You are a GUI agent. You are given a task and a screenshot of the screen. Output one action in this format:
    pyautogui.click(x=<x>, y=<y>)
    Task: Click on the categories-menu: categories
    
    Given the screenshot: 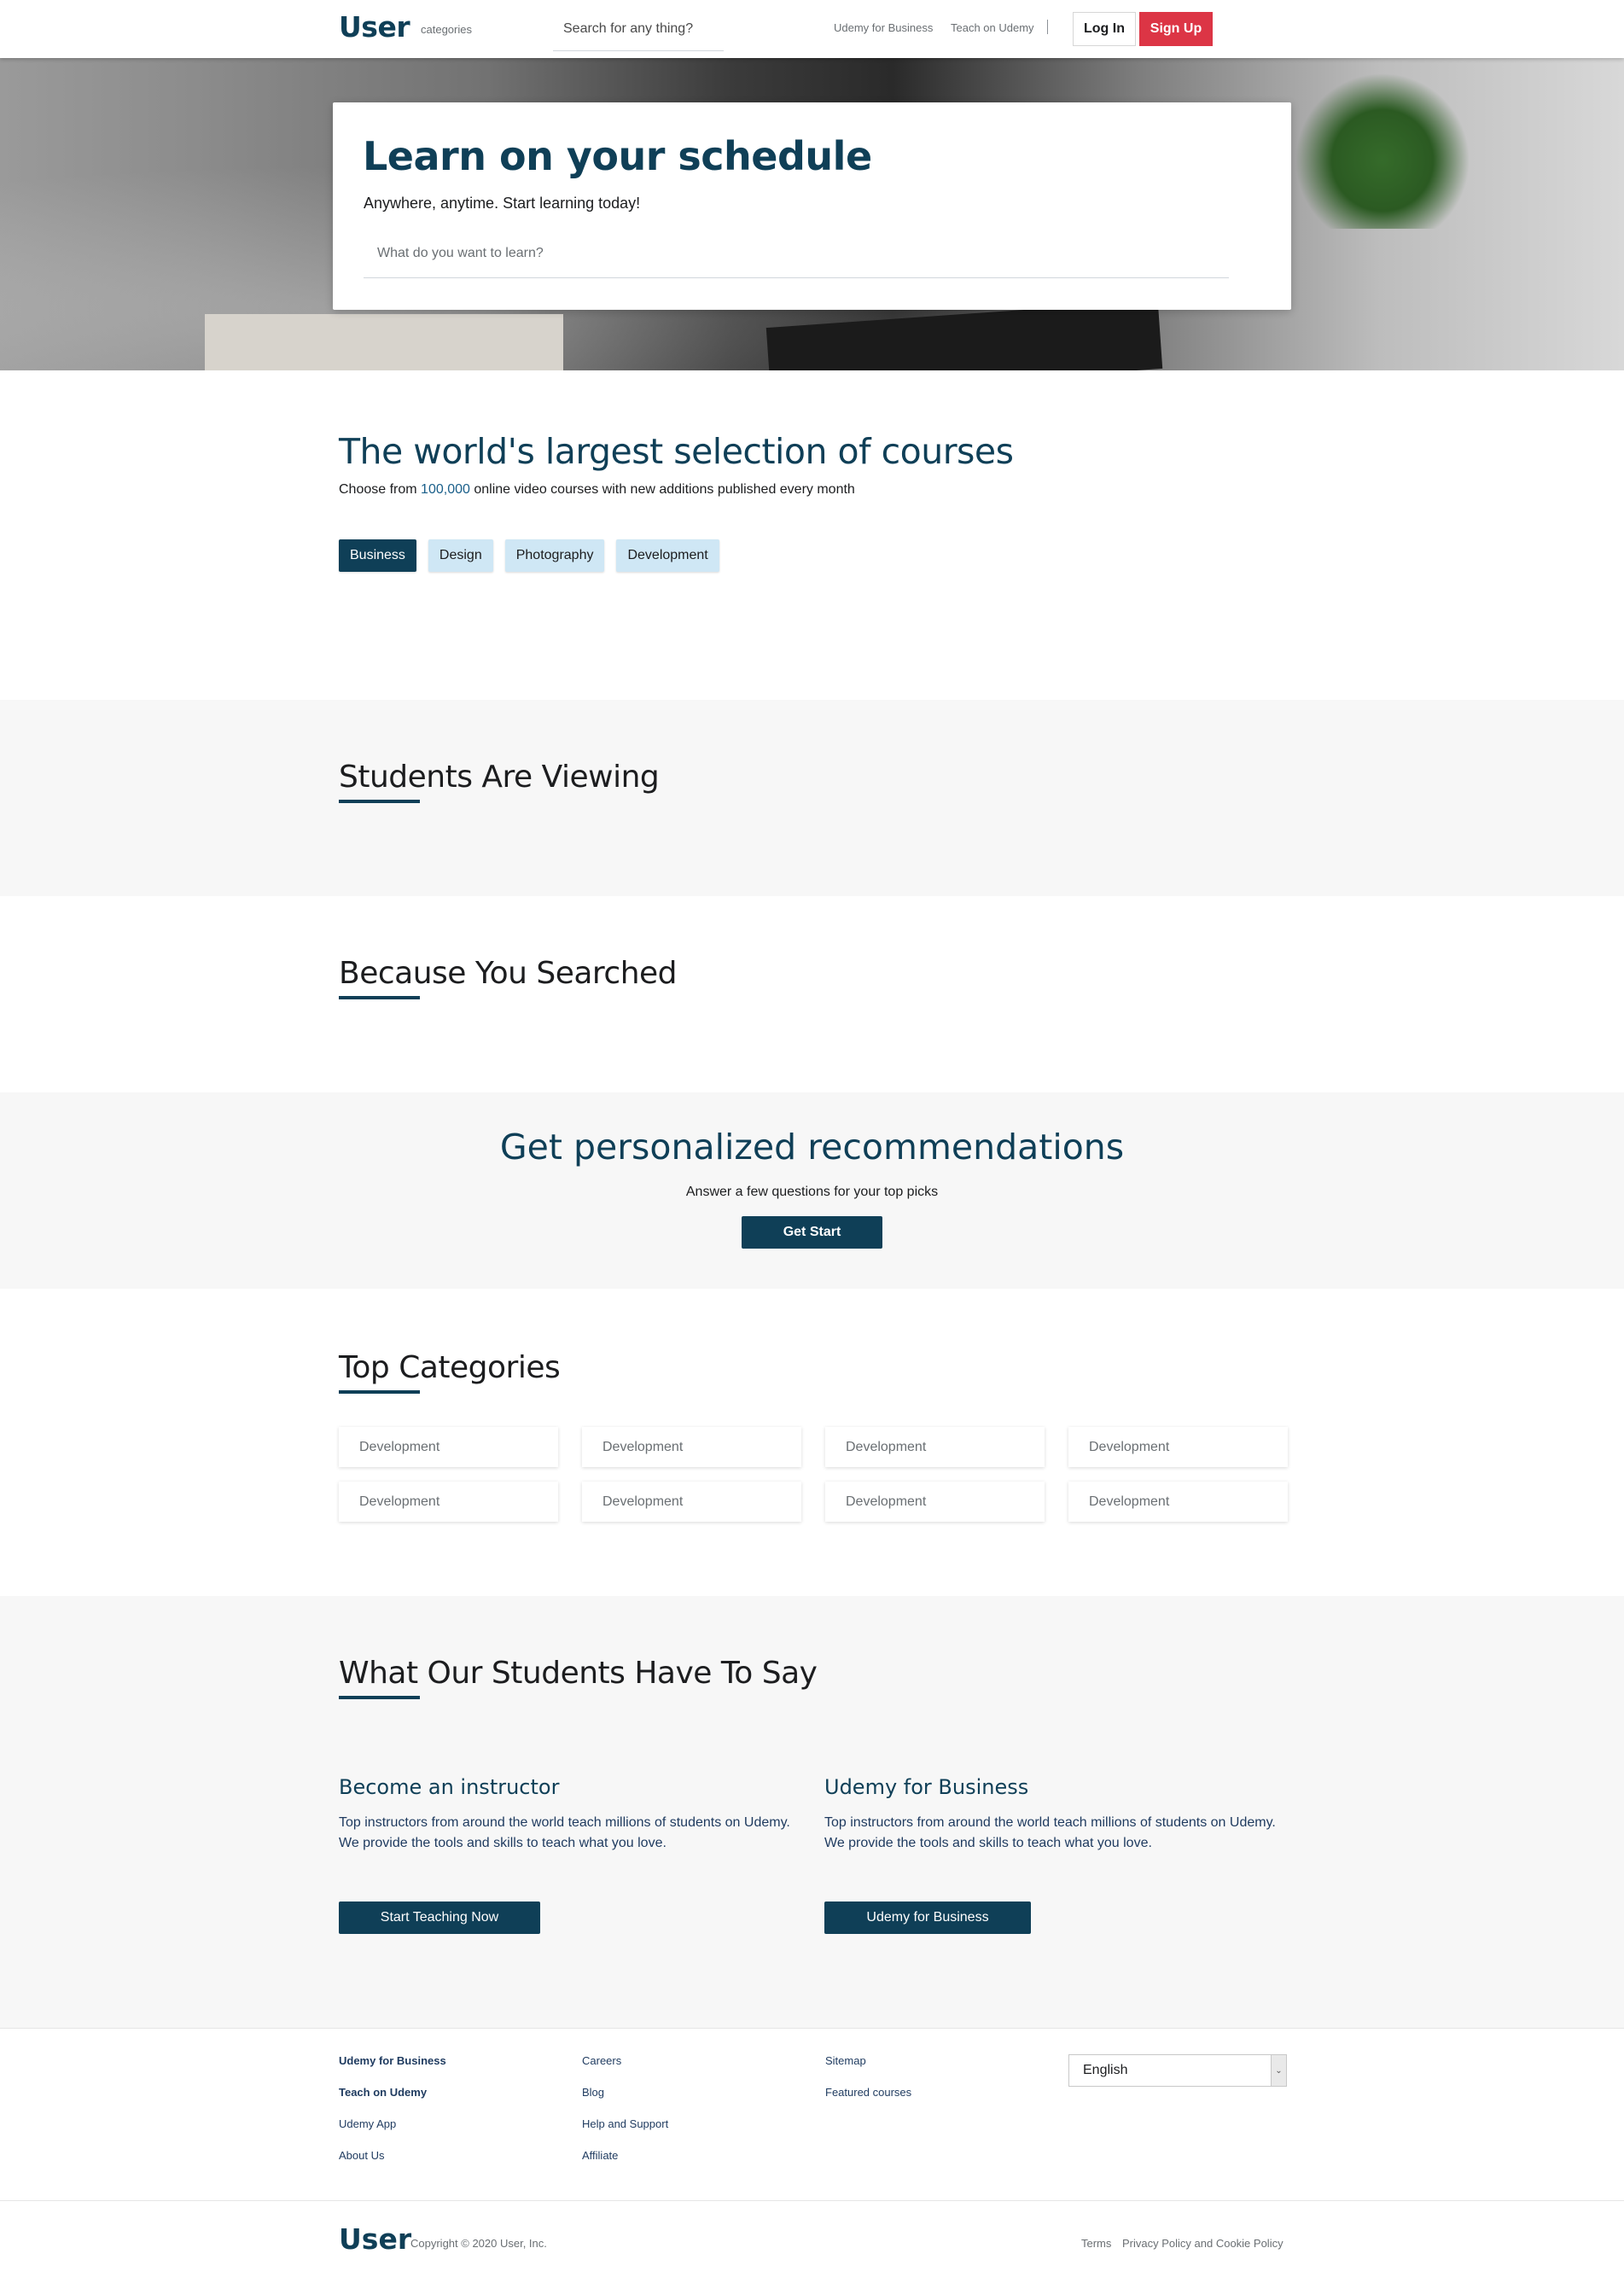 What is the action you would take?
    pyautogui.click(x=447, y=30)
    